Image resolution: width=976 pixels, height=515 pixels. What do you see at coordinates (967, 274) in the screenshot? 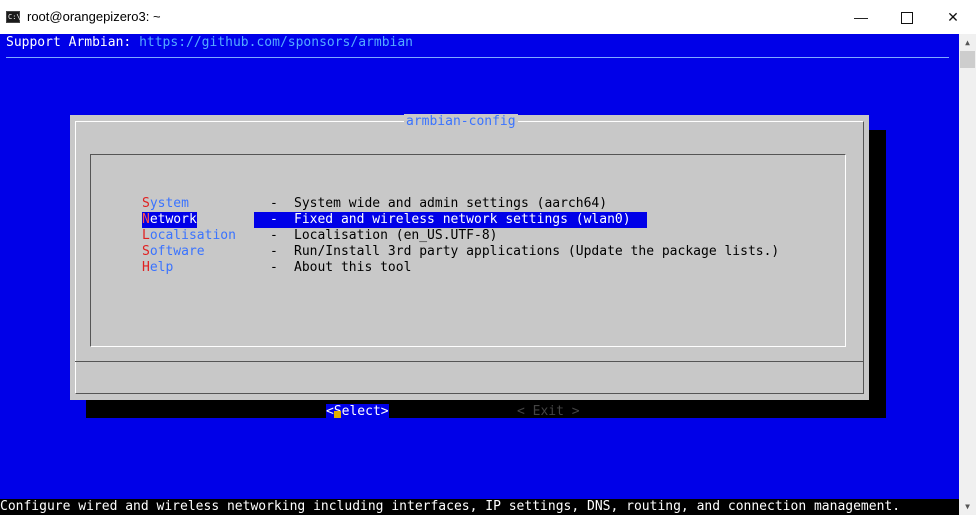
I see `vertical-scrollbar: ▲ ▼` at bounding box center [967, 274].